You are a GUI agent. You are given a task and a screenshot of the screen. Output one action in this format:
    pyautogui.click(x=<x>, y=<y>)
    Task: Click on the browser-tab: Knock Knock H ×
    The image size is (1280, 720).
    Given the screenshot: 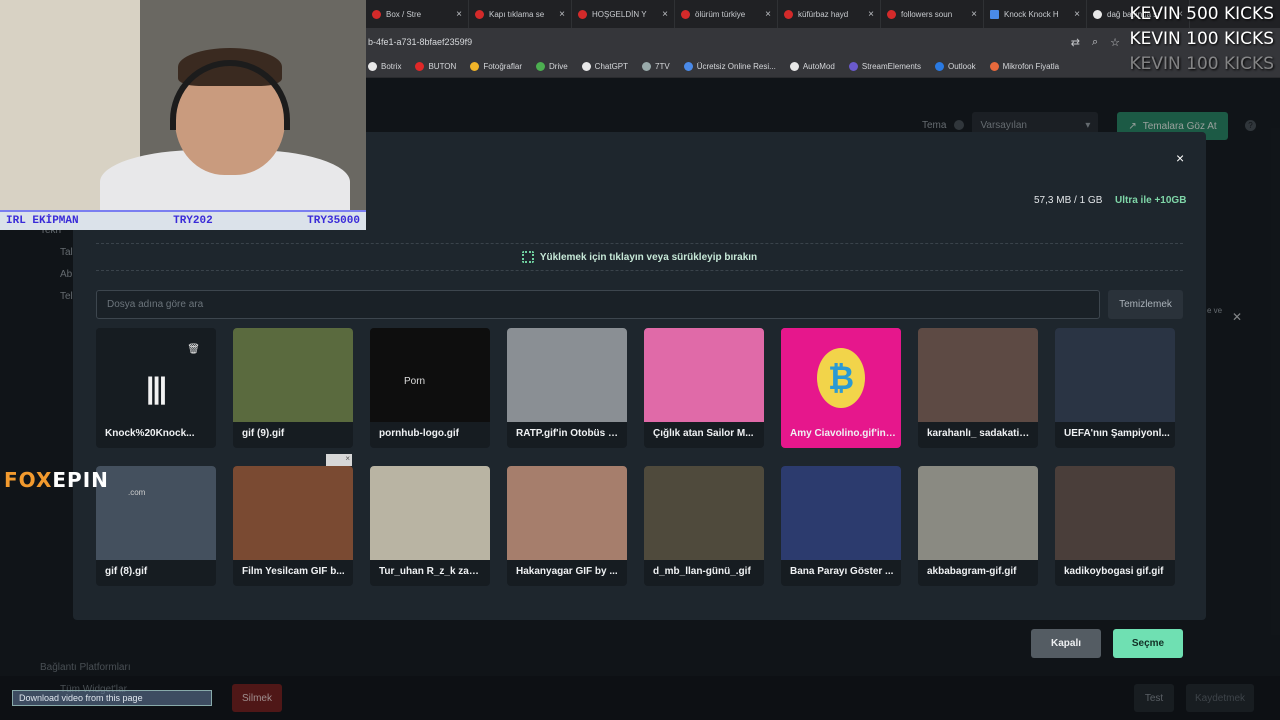 What is the action you would take?
    pyautogui.click(x=1035, y=14)
    